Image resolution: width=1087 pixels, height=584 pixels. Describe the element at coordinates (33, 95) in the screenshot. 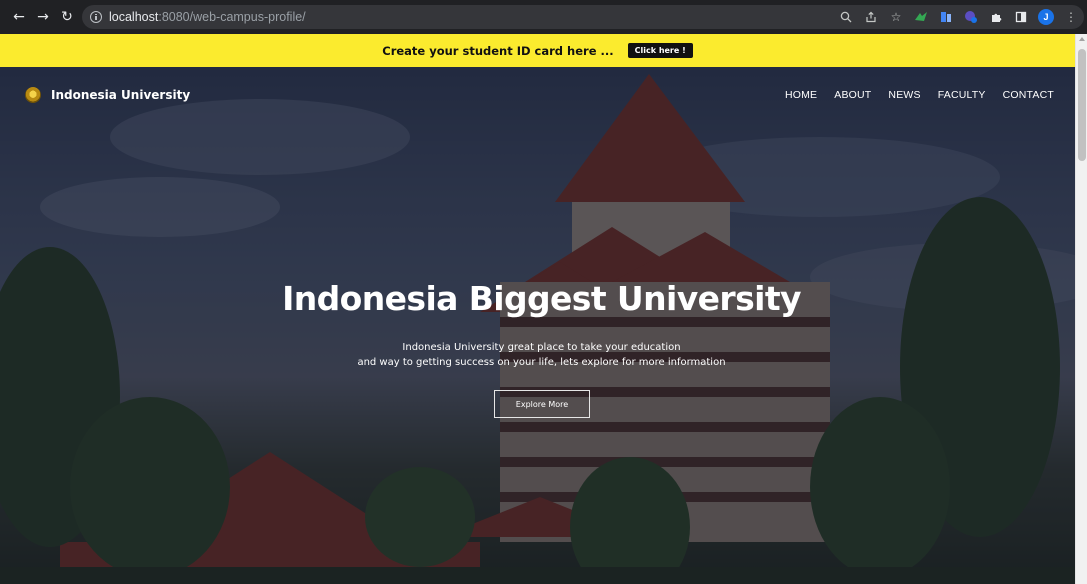

I see `university-logo` at that location.